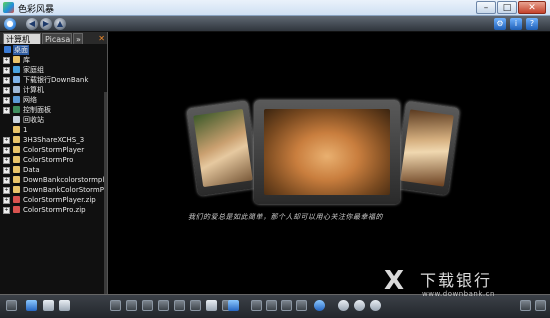  Describe the element at coordinates (53, 150) in the screenshot. I see `tree-item-colorstormplayer: + ColorStormPlayer` at that location.